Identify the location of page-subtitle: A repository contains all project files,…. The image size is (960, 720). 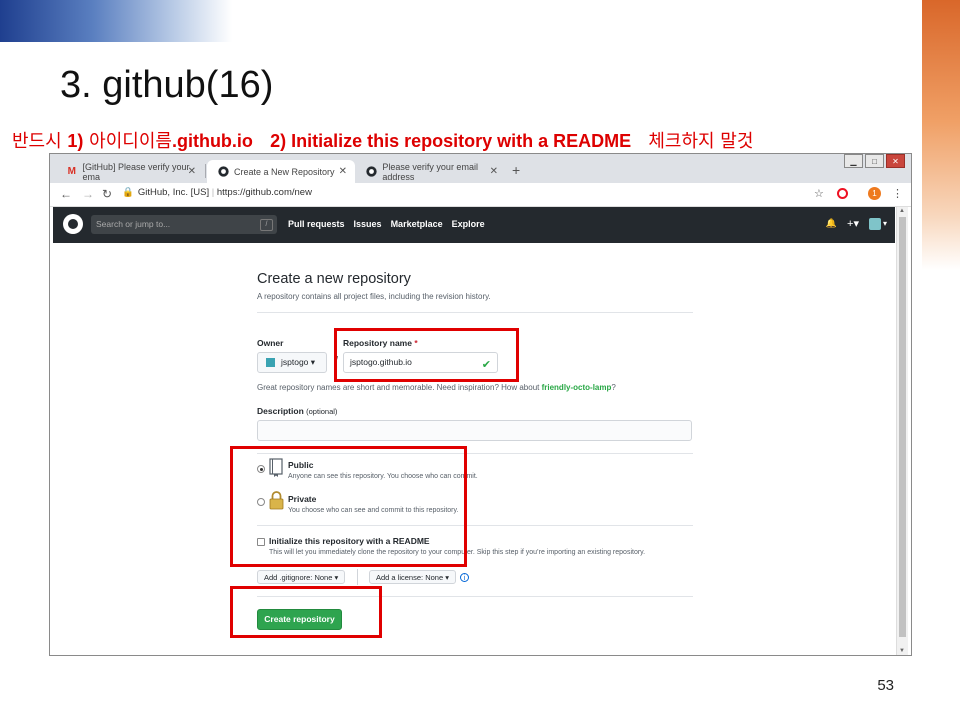
(374, 296).